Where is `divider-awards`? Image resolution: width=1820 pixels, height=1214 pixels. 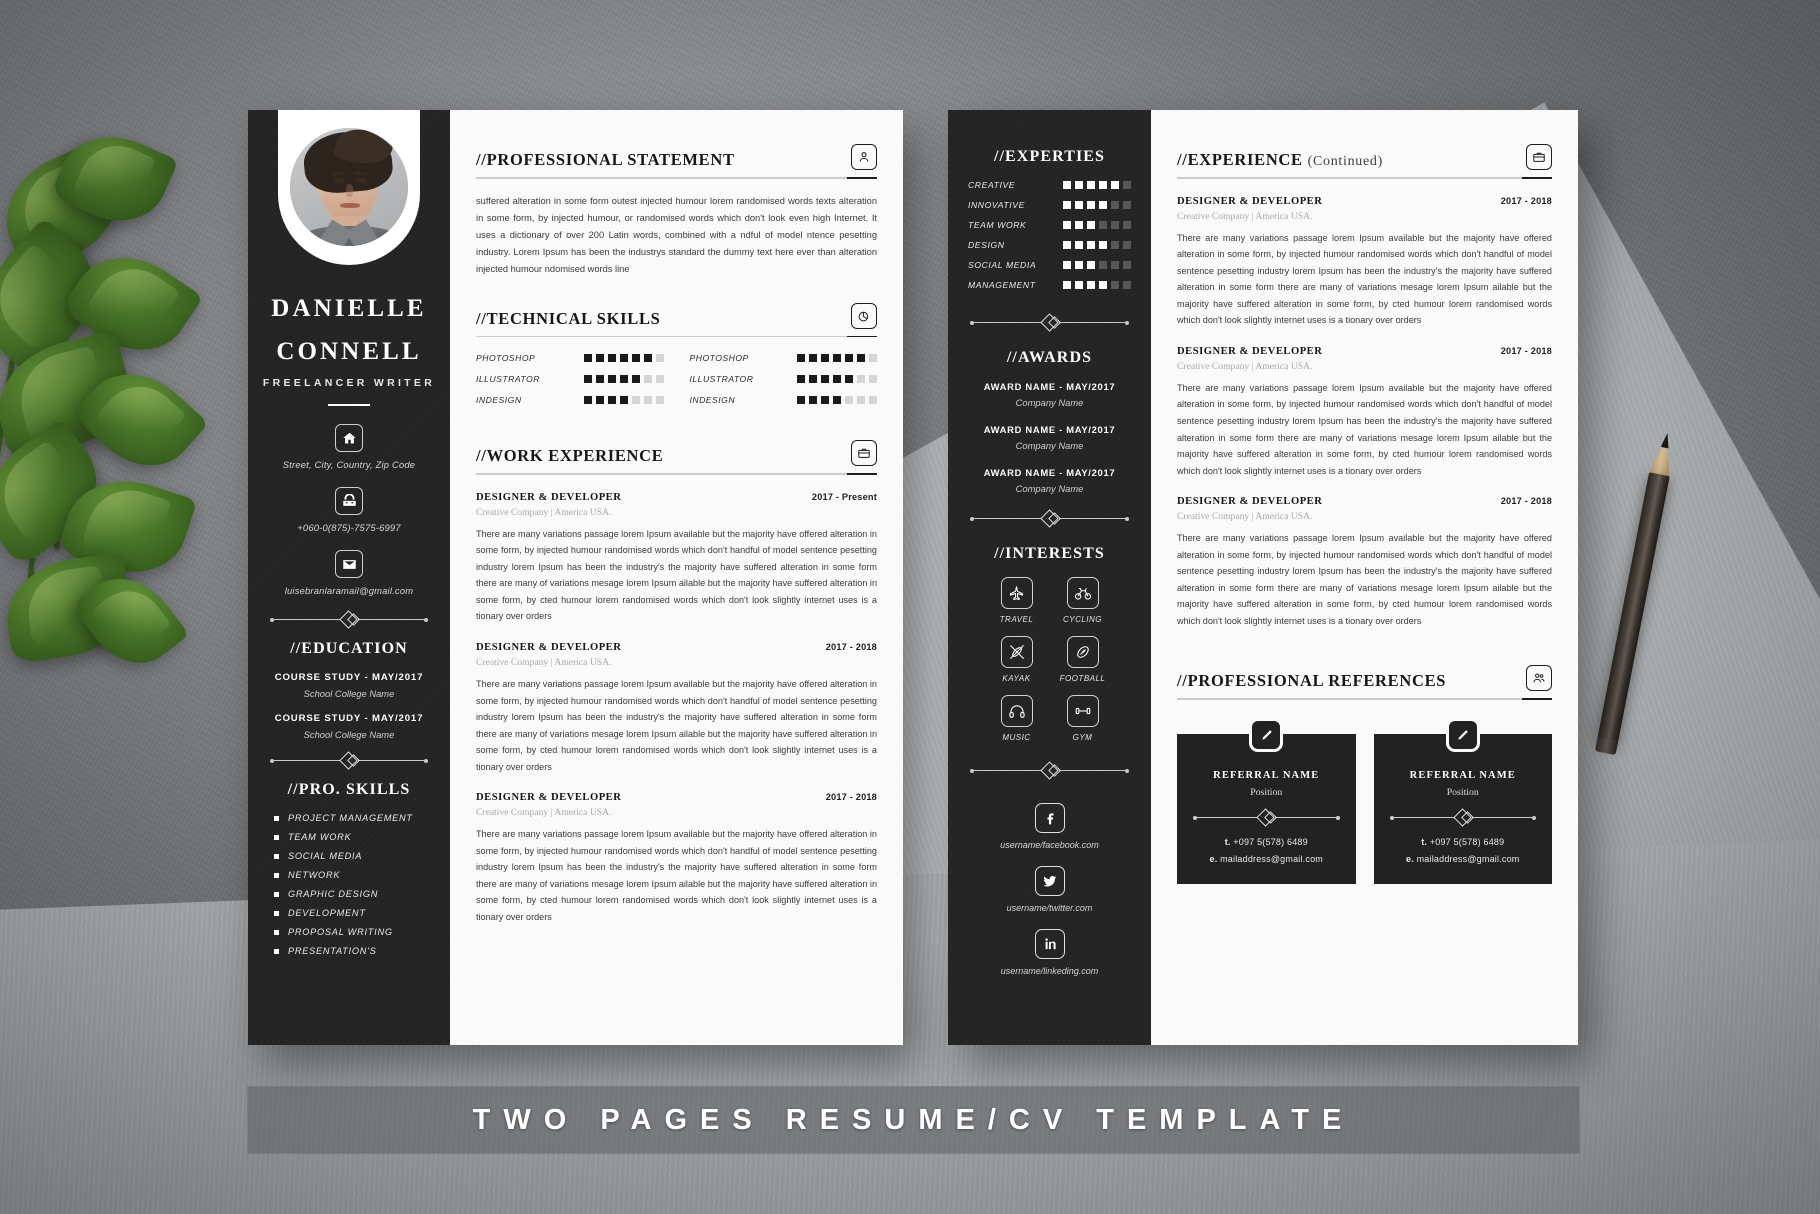 divider-awards is located at coordinates (1049, 322).